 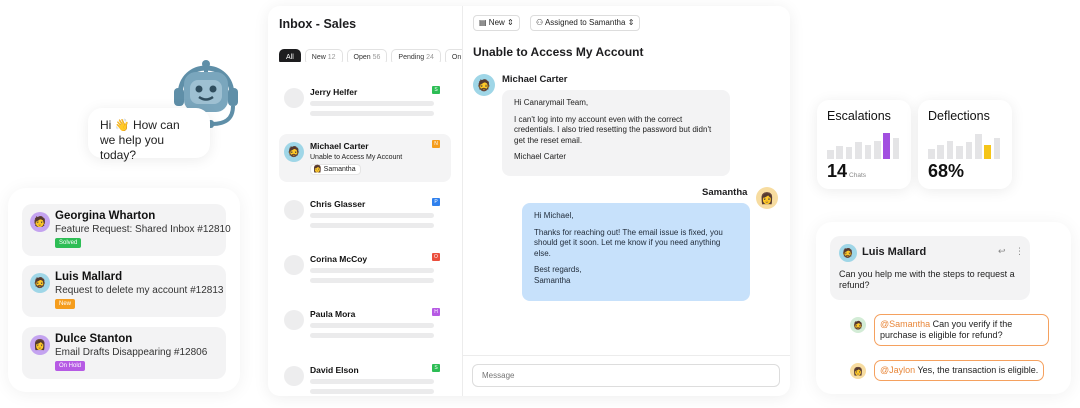 What do you see at coordinates (411, 57) in the screenshot?
I see `filter-label: Pending` at bounding box center [411, 57].